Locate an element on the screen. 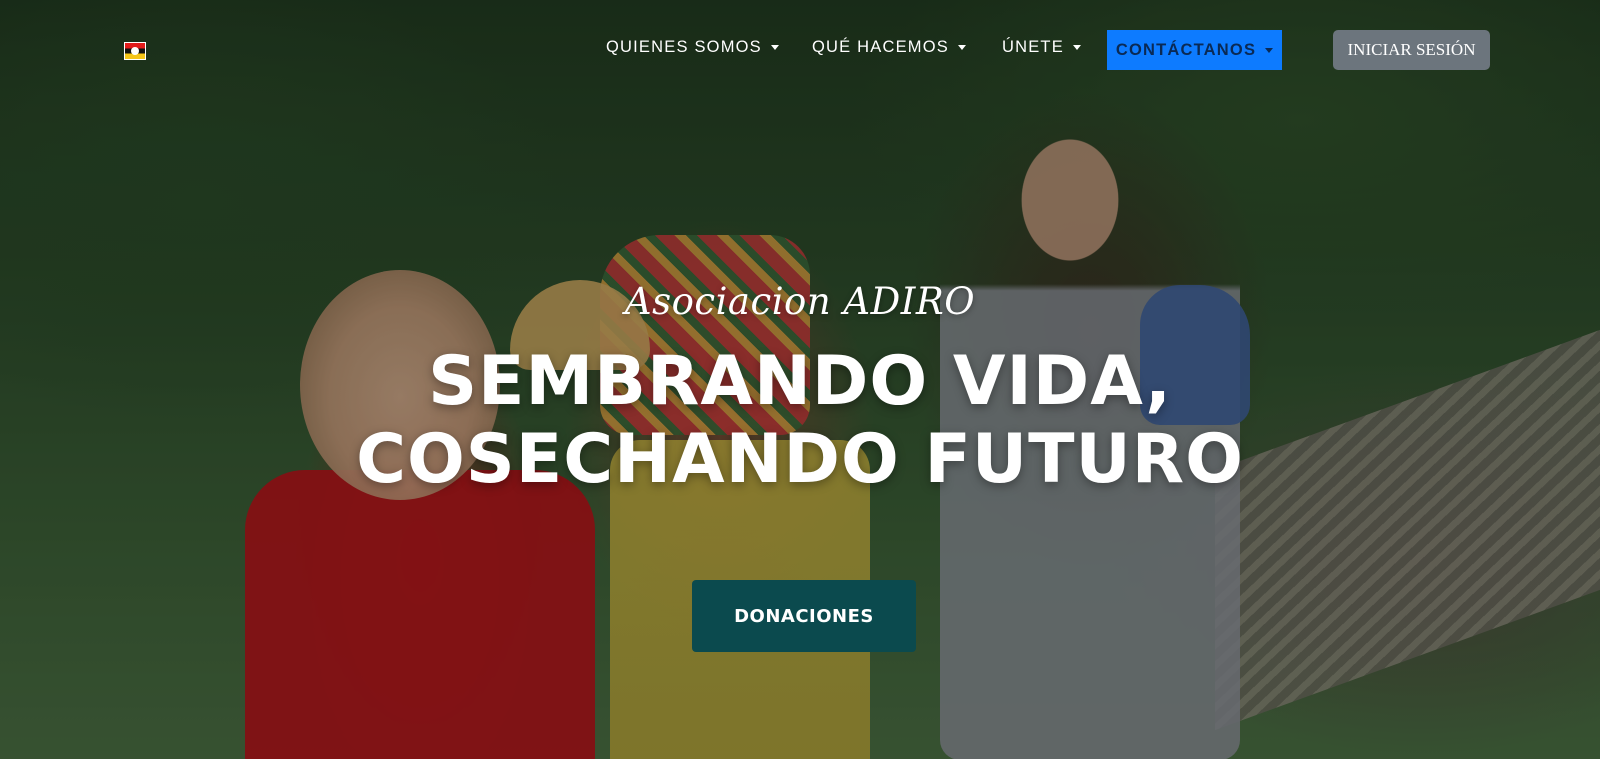 Image resolution: width=1600 pixels, height=759 pixels. headline-line-2: COSECHANDO FUTURO is located at coordinates (800, 459).